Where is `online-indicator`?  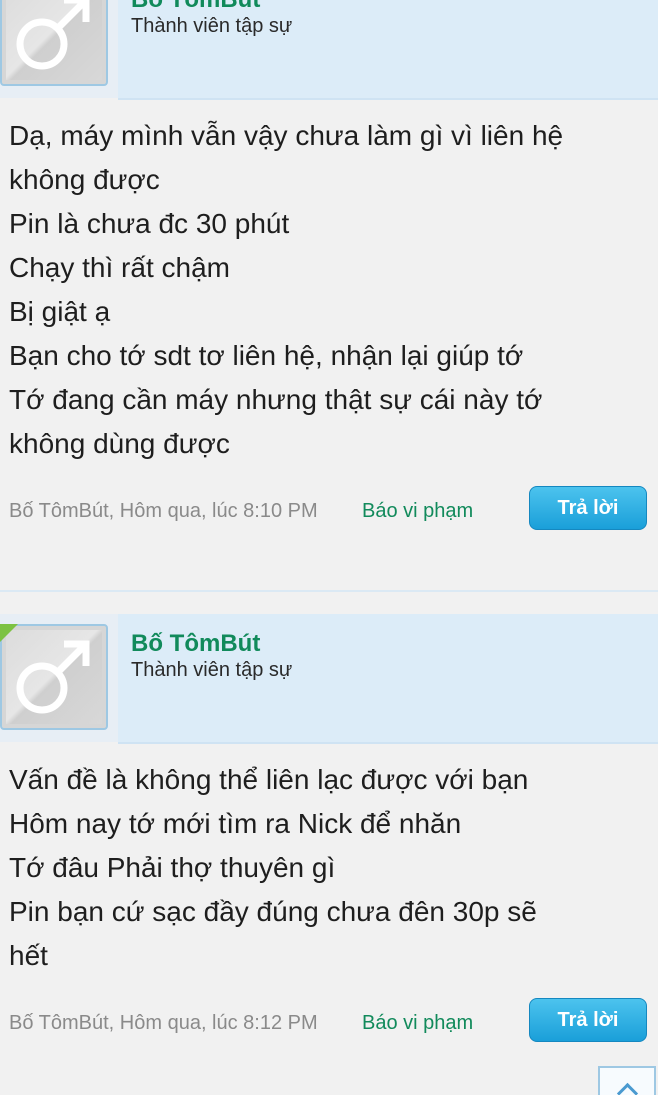
online-indicator is located at coordinates (9, 633).